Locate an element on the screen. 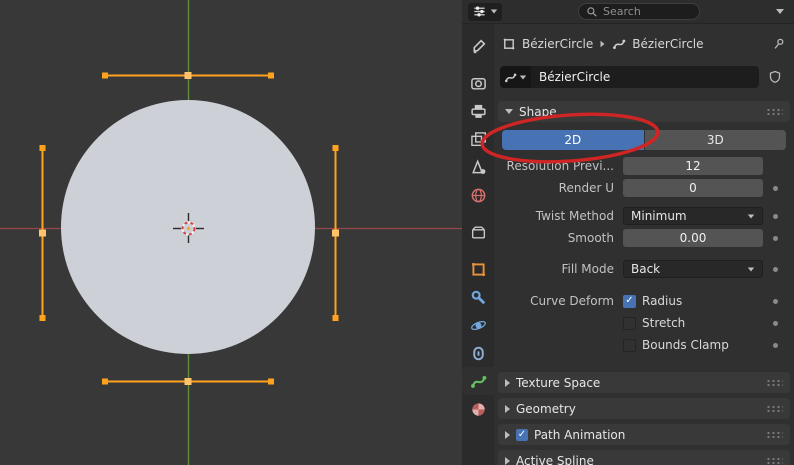 Image resolution: width=794 pixels, height=465 pixels. checkbox-label: Stretch is located at coordinates (664, 323).